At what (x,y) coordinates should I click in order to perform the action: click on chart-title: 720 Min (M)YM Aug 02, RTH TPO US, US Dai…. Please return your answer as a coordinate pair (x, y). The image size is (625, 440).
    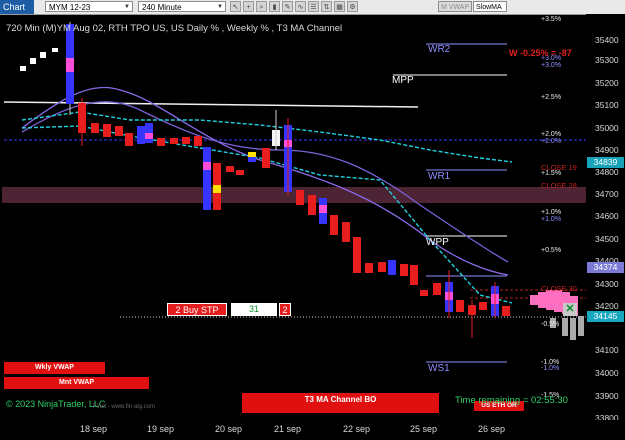
    Looking at the image, I should click on (174, 28).